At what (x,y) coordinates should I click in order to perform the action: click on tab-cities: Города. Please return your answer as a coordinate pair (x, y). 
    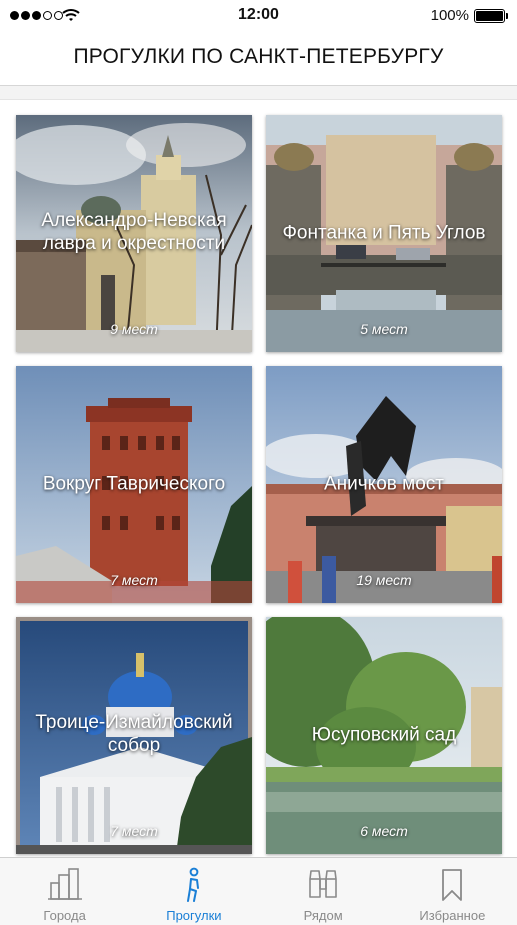
    Looking at the image, I should click on (64, 891).